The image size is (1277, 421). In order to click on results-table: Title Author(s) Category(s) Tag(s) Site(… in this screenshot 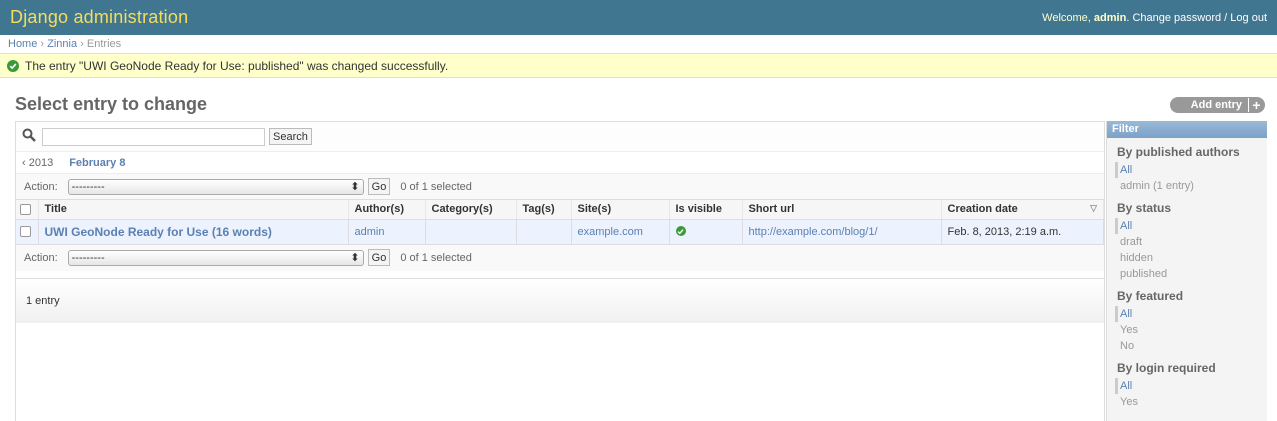, I will do `click(560, 222)`.